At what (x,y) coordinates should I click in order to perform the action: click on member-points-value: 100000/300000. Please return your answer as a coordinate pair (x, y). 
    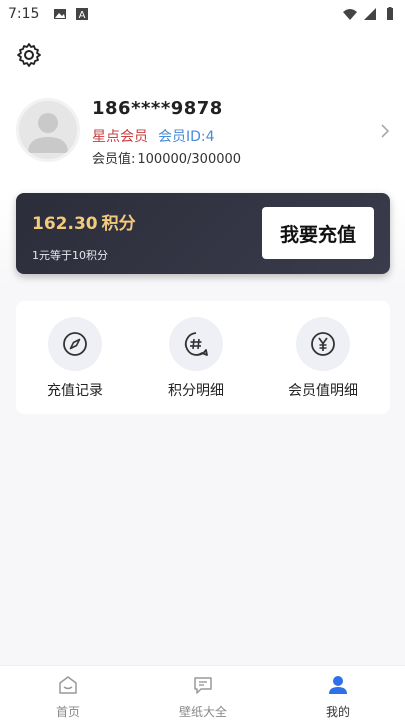
    Looking at the image, I should click on (189, 159).